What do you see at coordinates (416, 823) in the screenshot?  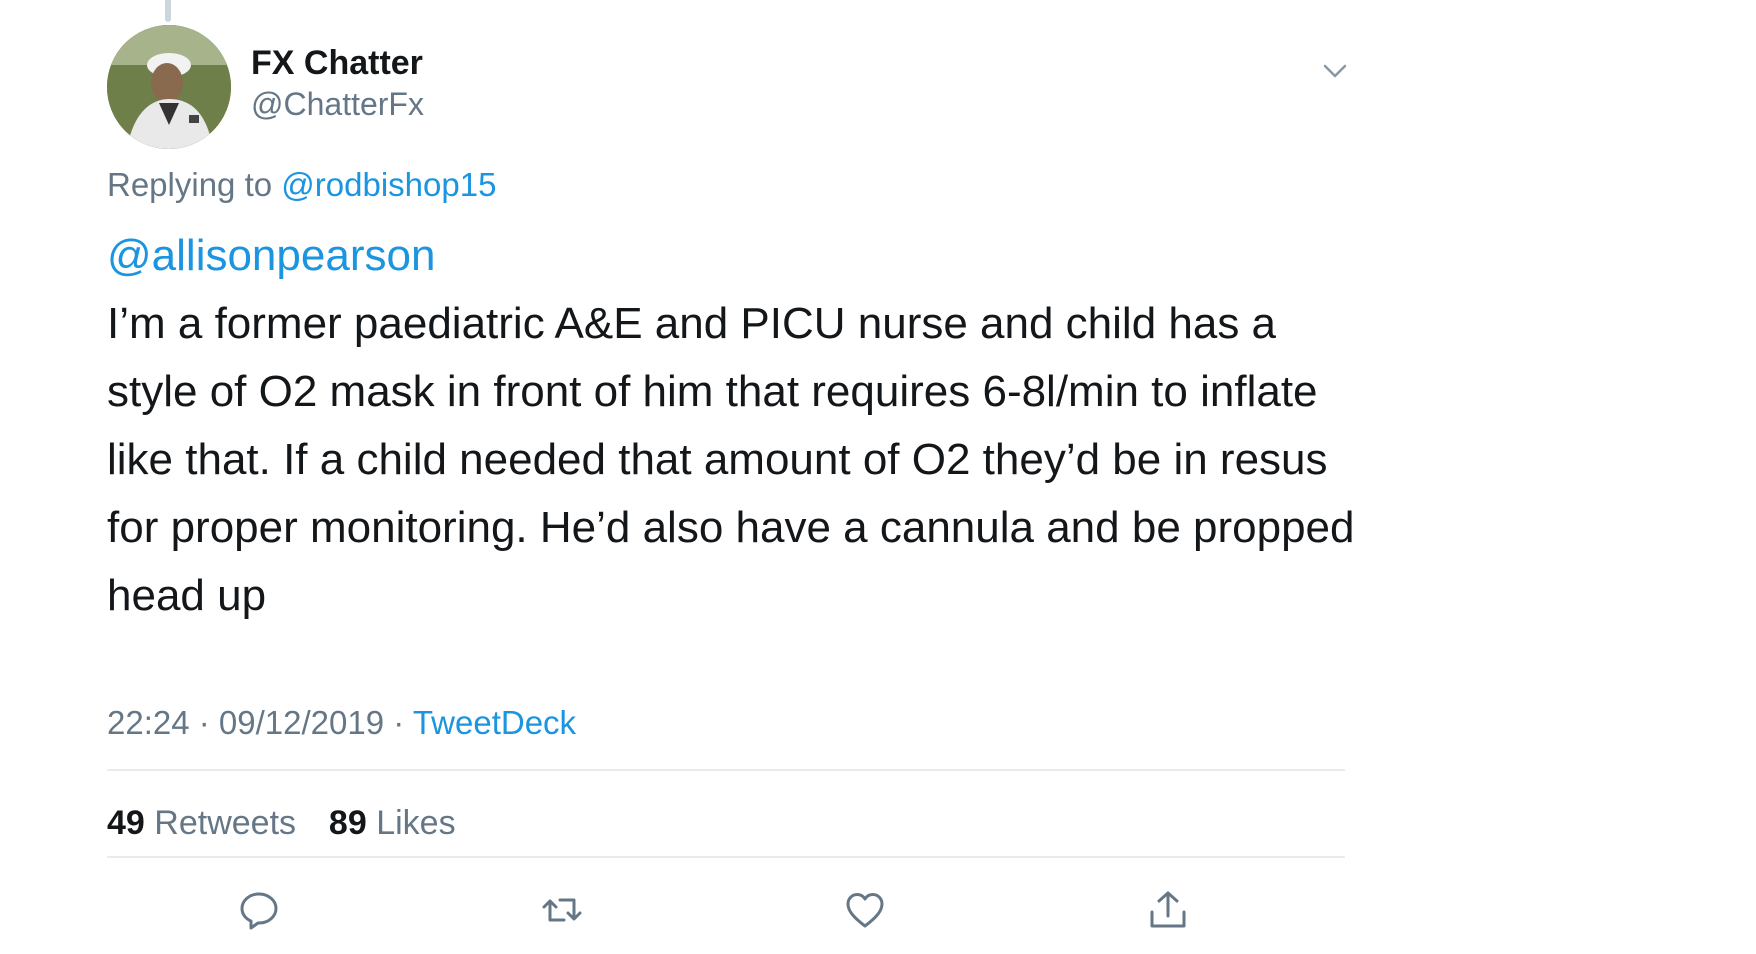 I see `likes-label: Likes` at bounding box center [416, 823].